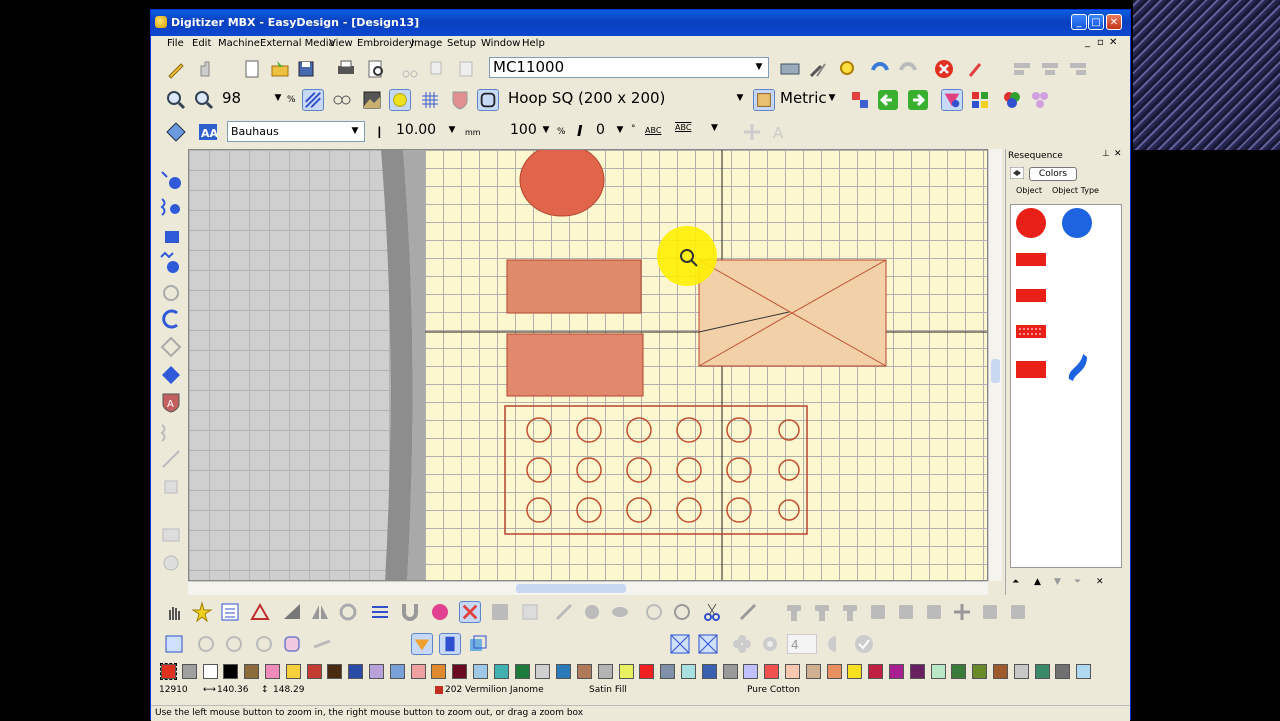  Describe the element at coordinates (822, 612) in the screenshot. I see `align-2-icon` at that location.